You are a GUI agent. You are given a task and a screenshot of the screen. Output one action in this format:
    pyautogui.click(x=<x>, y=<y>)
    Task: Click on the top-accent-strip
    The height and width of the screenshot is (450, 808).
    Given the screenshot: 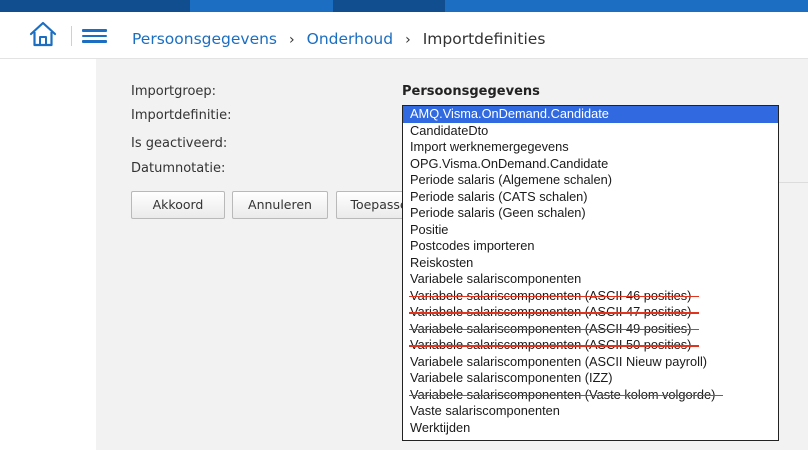 What is the action you would take?
    pyautogui.click(x=404, y=6)
    